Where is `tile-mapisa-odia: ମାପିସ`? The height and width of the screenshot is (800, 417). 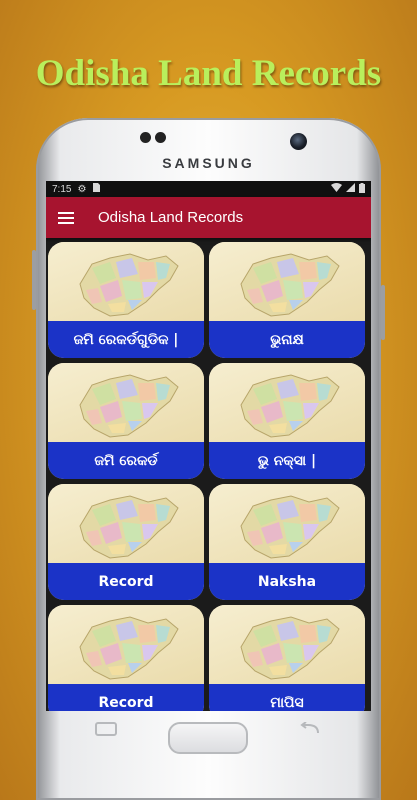 tile-mapisa-odia: ମାପିସ is located at coordinates (287, 658).